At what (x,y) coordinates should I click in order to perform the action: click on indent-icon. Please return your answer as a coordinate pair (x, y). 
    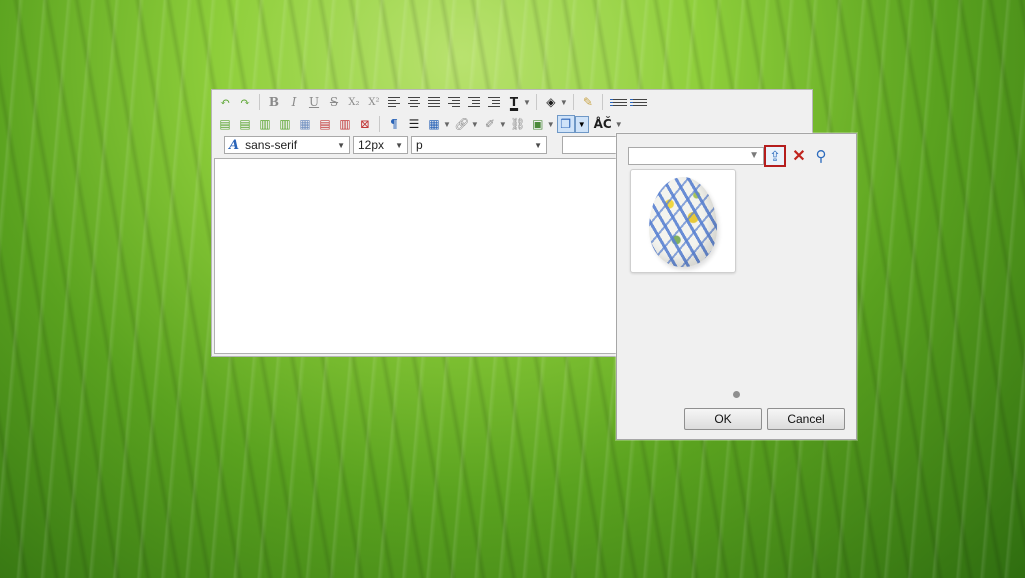
    Looking at the image, I should click on (494, 102).